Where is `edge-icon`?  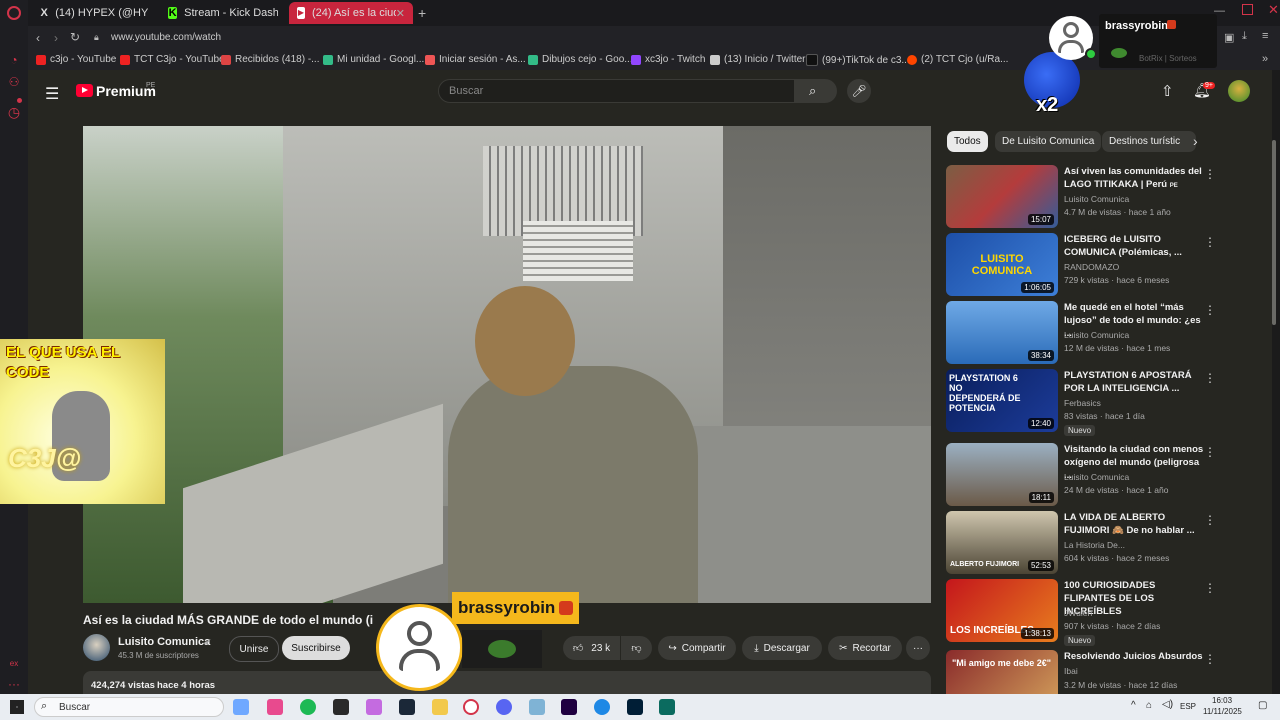
edge-icon is located at coordinates (602, 707).